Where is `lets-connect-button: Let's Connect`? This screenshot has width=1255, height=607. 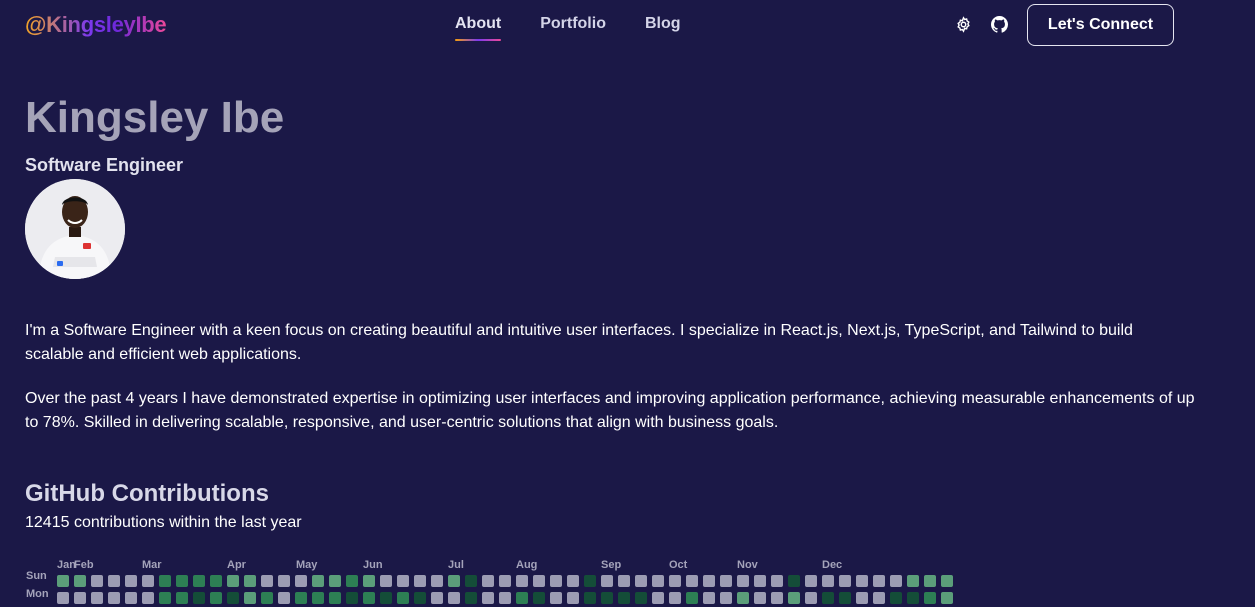 lets-connect-button: Let's Connect is located at coordinates (1100, 25).